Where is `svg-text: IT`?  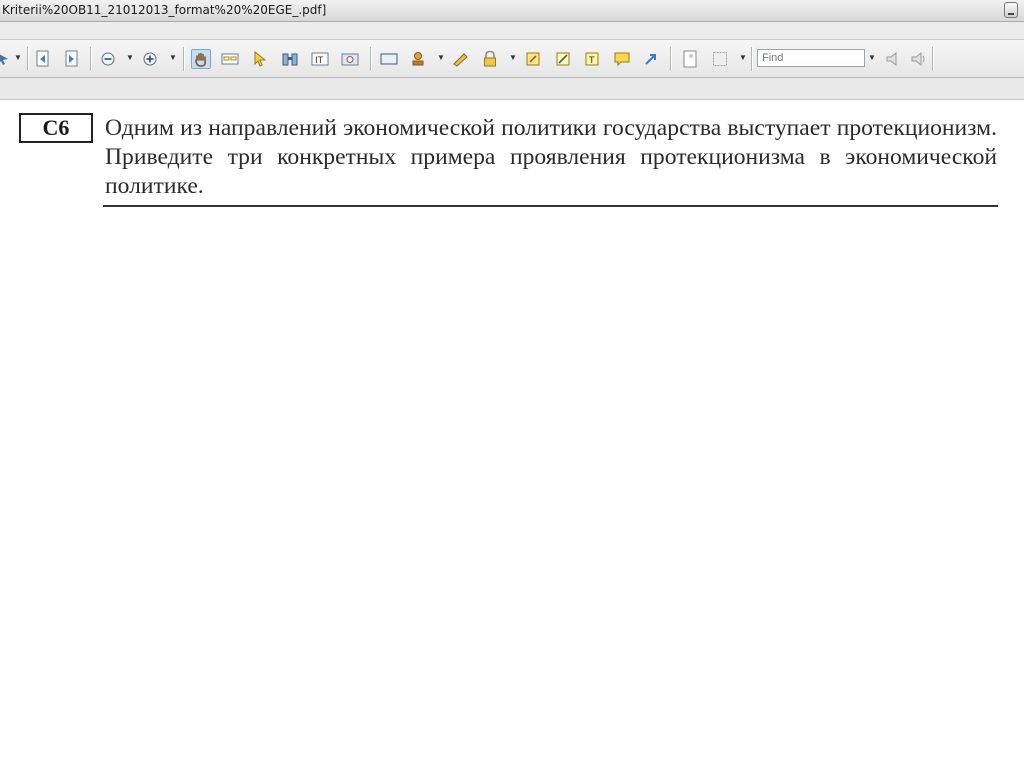 svg-text: IT is located at coordinates (319, 61).